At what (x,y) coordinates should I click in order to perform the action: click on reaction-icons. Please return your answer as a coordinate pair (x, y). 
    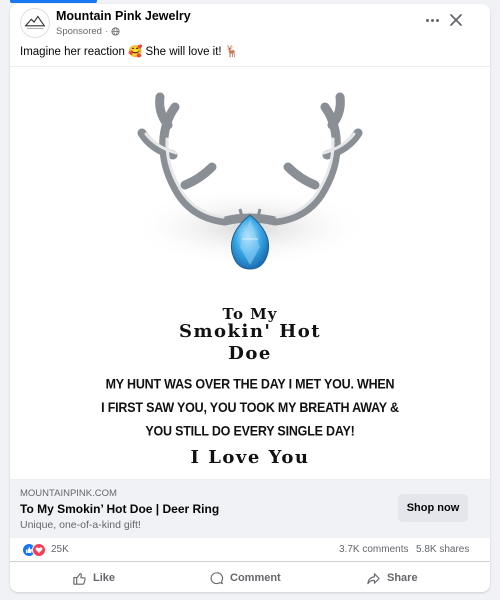
    Looking at the image, I should click on (35, 550).